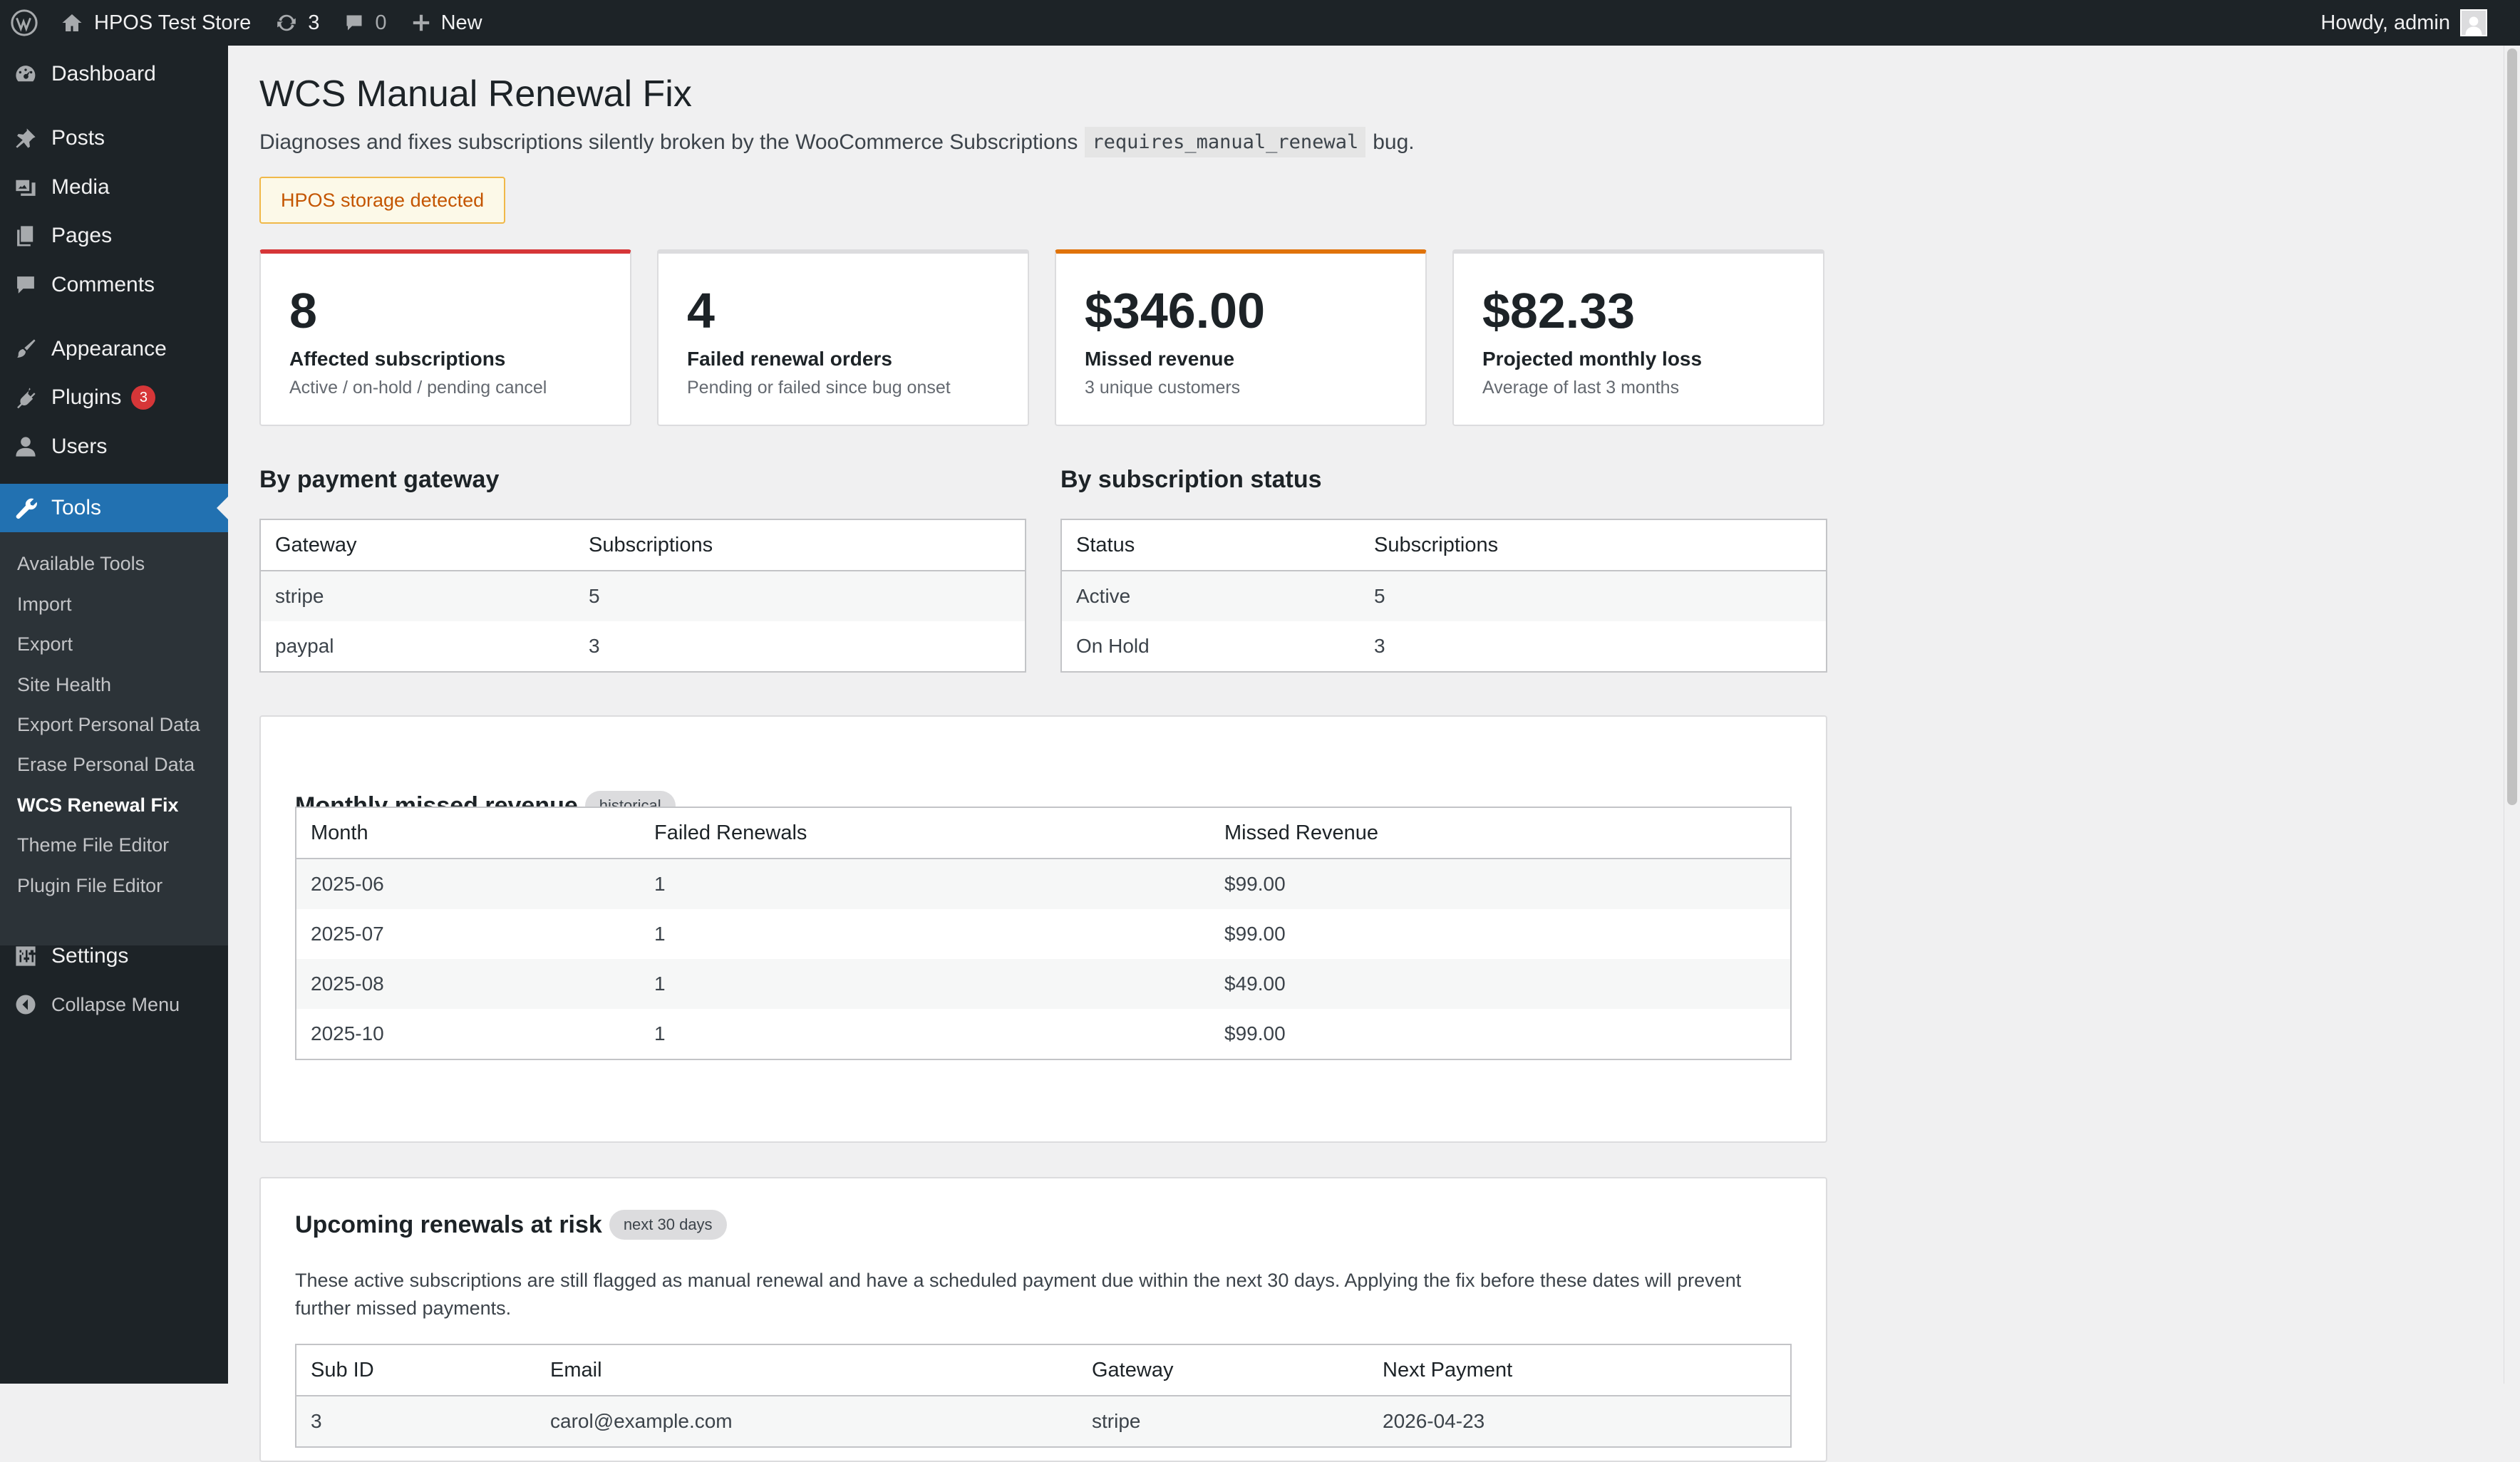 The height and width of the screenshot is (1462, 2520). I want to click on pages-icon, so click(25, 236).